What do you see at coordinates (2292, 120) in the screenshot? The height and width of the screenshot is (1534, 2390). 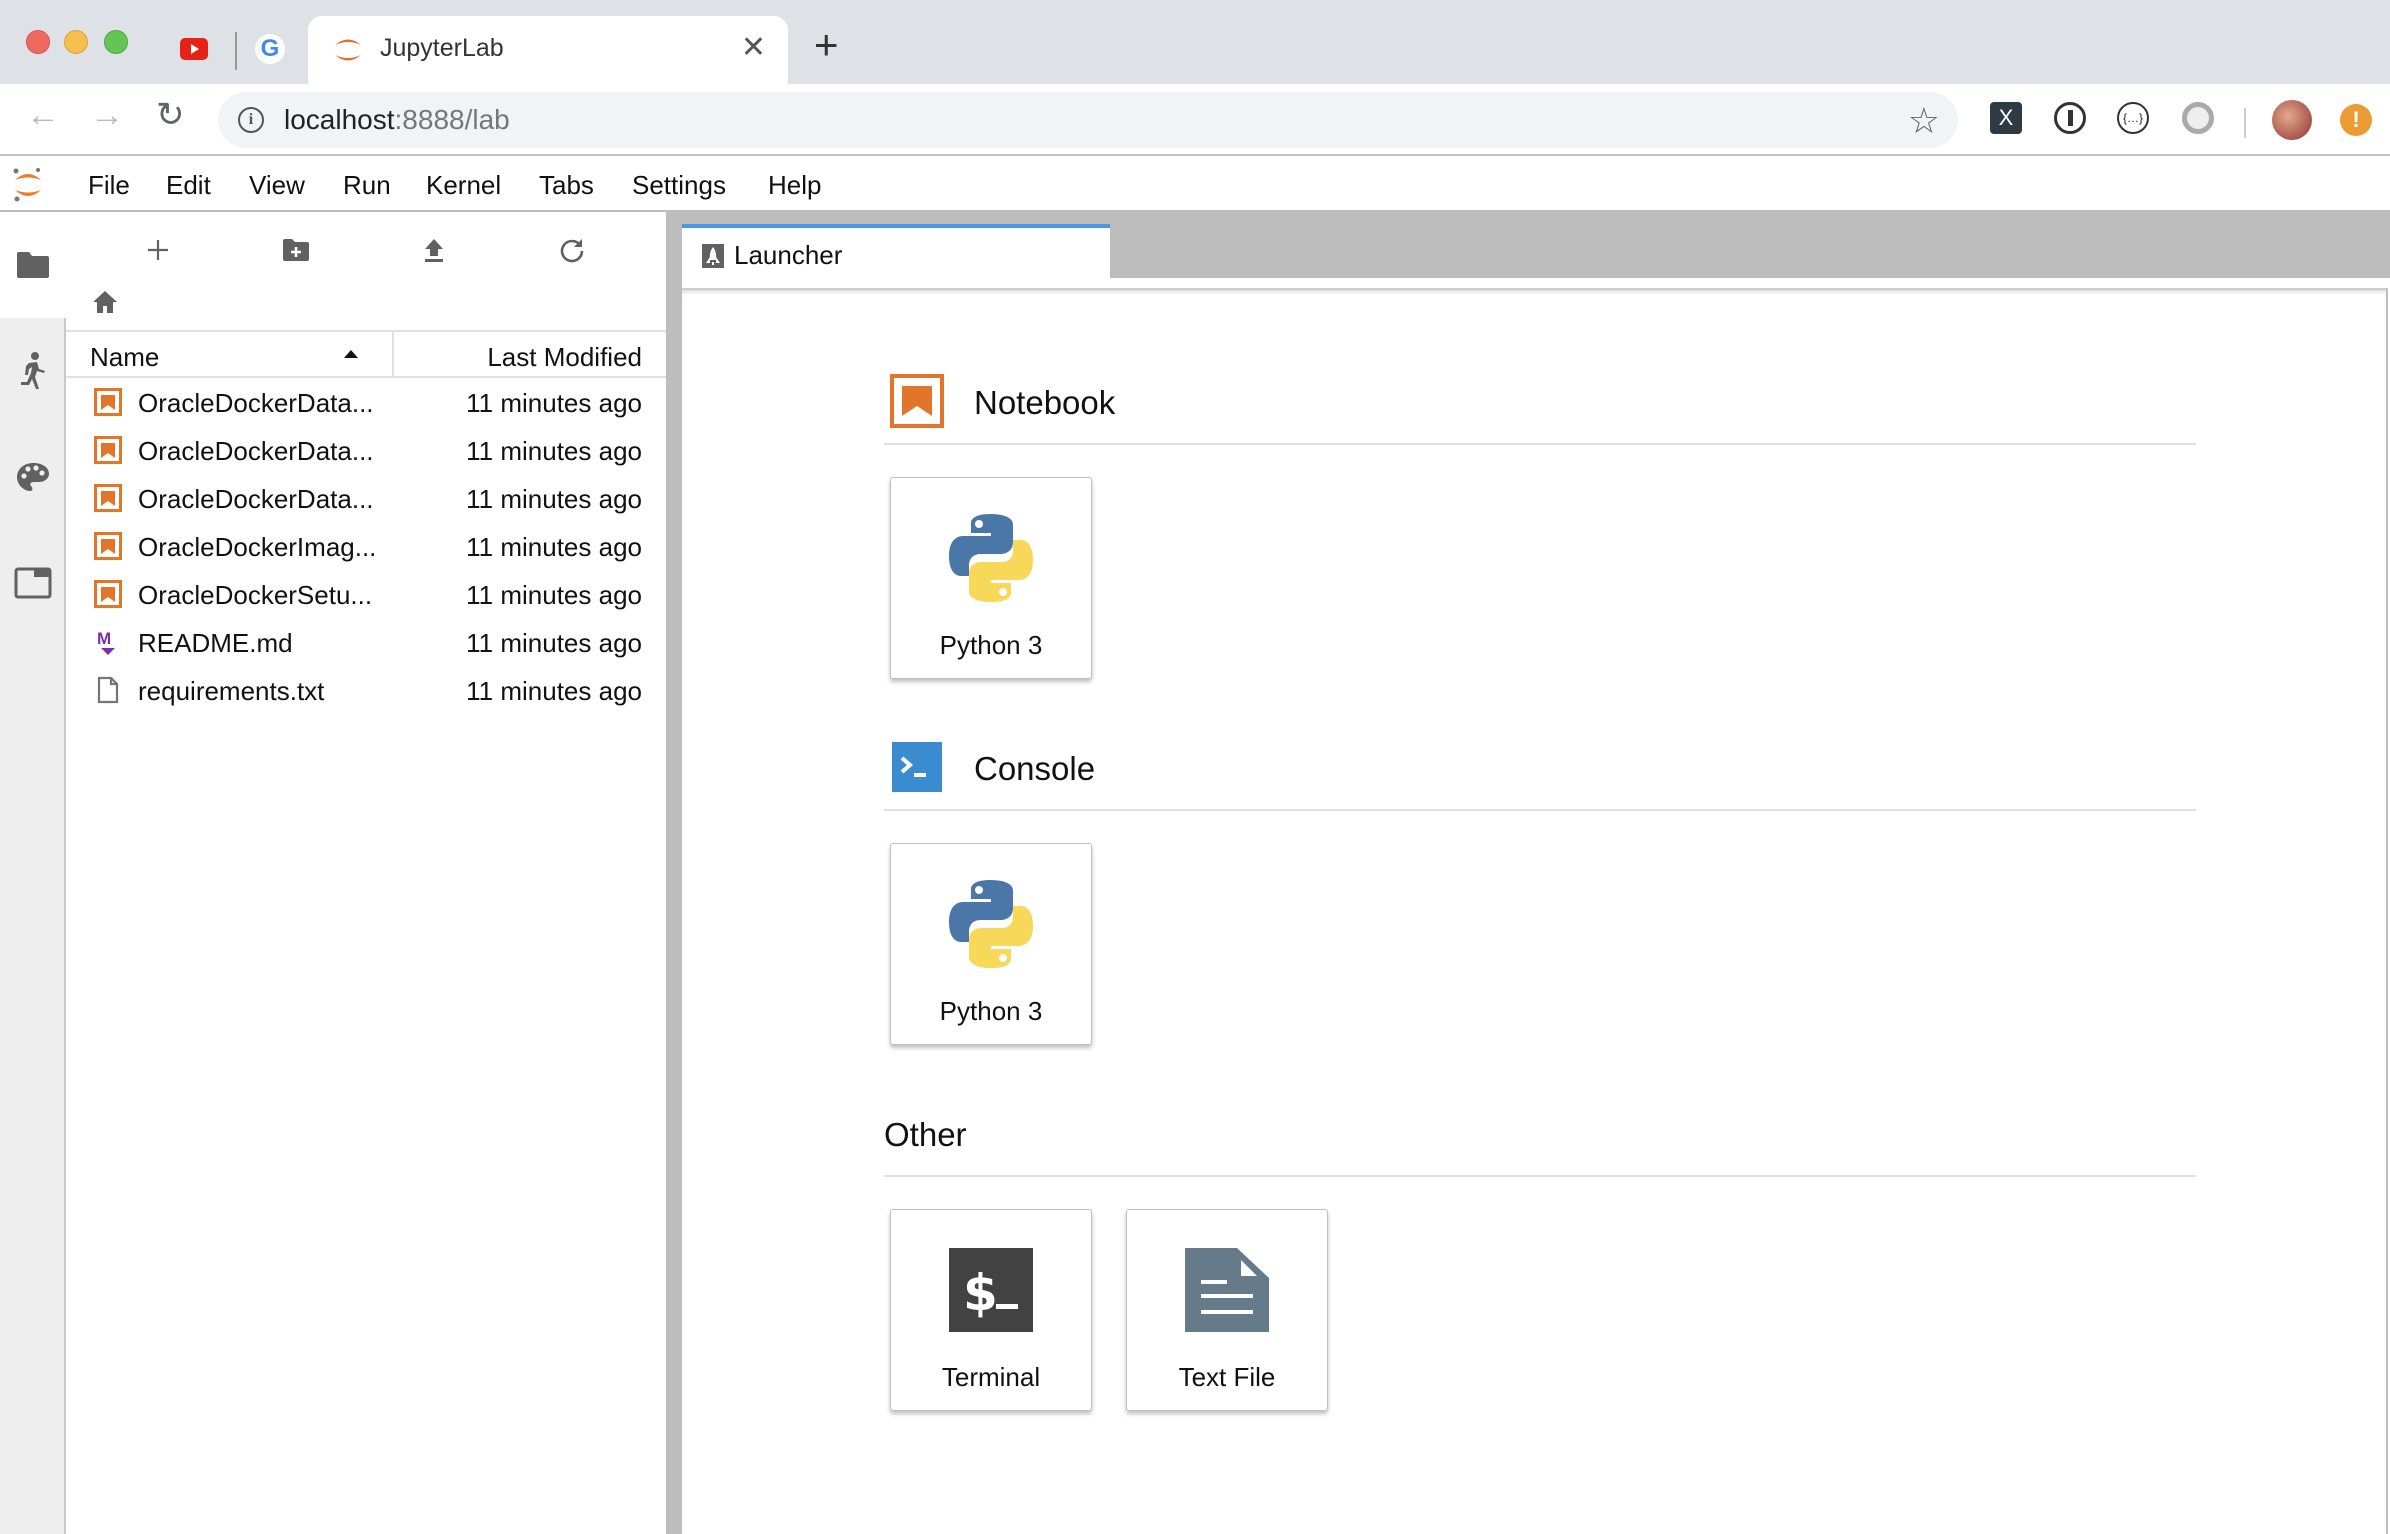 I see `profile-avatar` at bounding box center [2292, 120].